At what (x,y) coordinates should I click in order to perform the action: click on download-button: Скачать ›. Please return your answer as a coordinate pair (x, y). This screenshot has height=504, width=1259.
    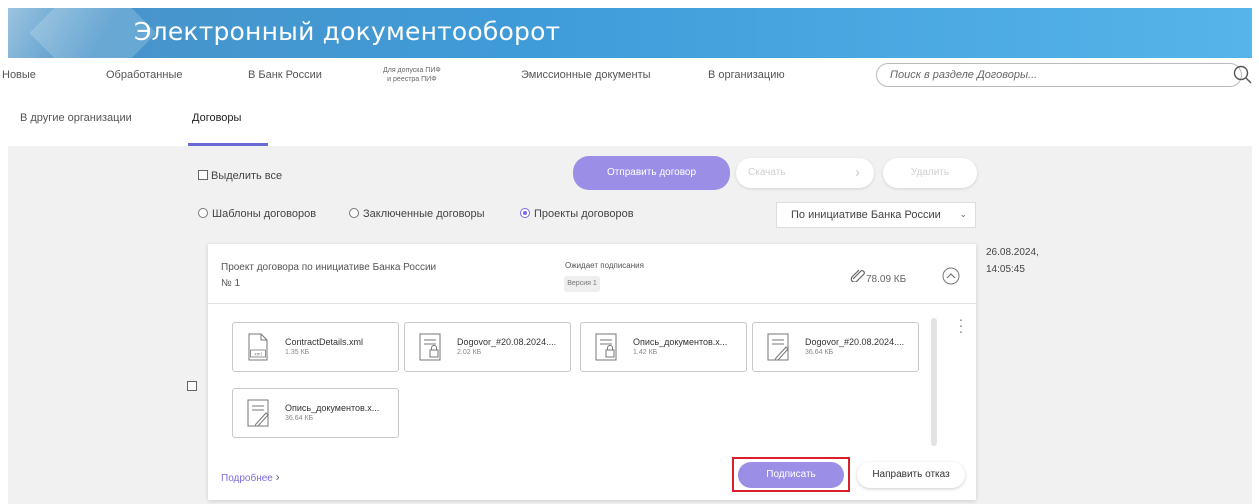
    Looking at the image, I should click on (805, 173).